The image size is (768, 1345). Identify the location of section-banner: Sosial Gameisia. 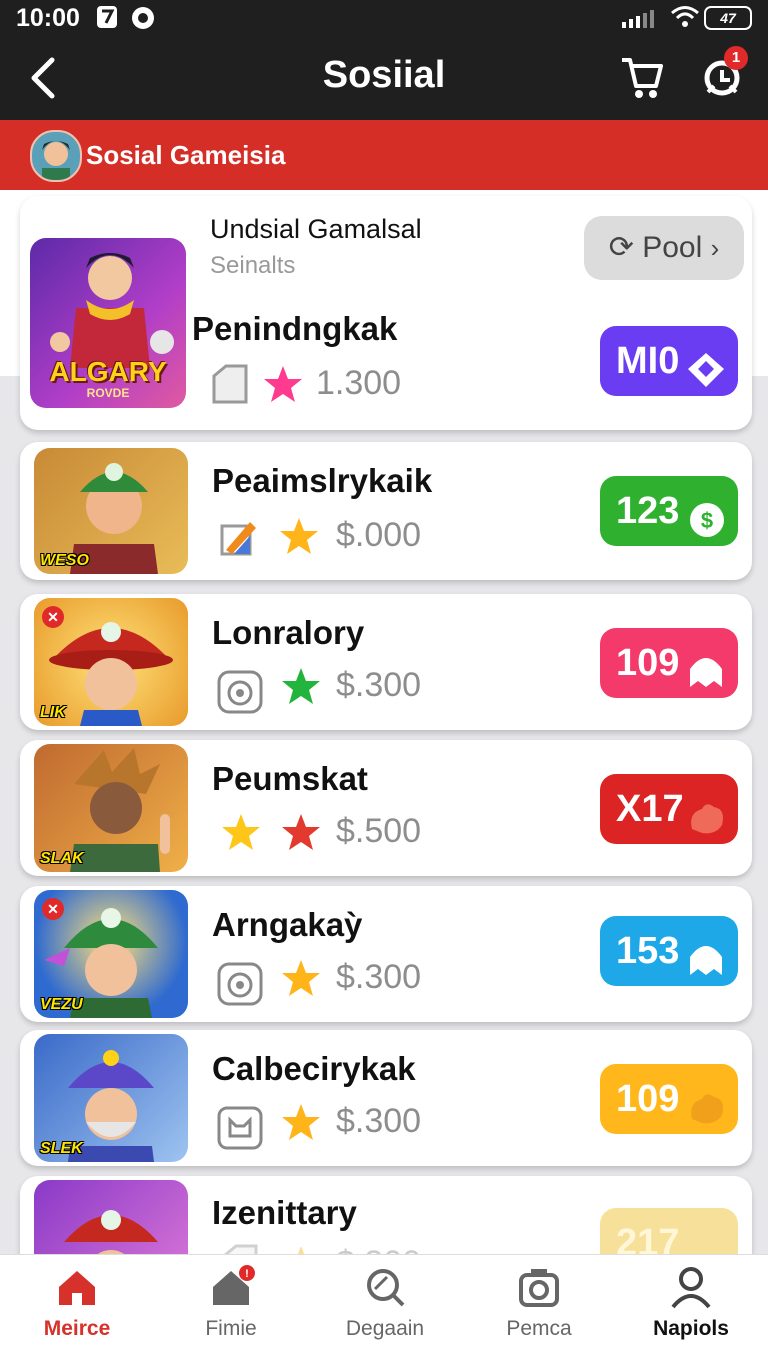
(384, 155).